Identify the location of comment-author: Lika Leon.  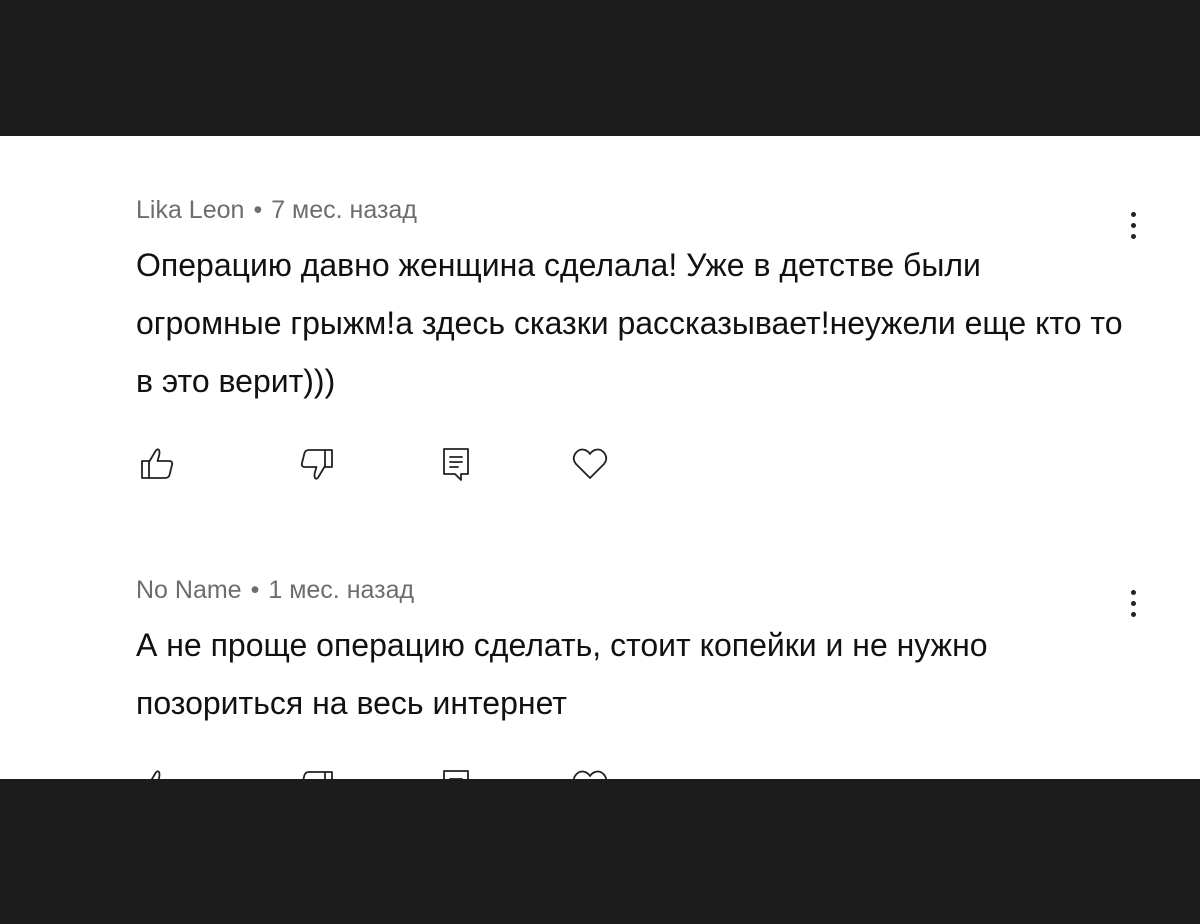
(190, 210).